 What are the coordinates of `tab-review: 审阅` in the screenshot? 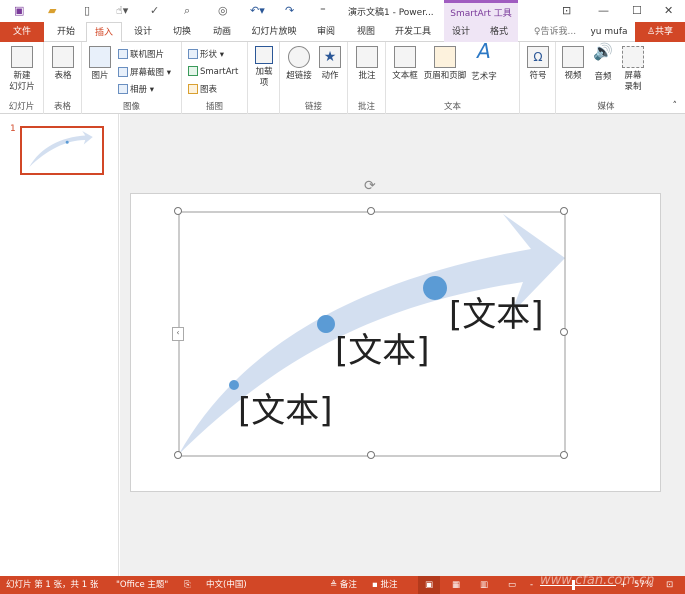 It's located at (326, 32).